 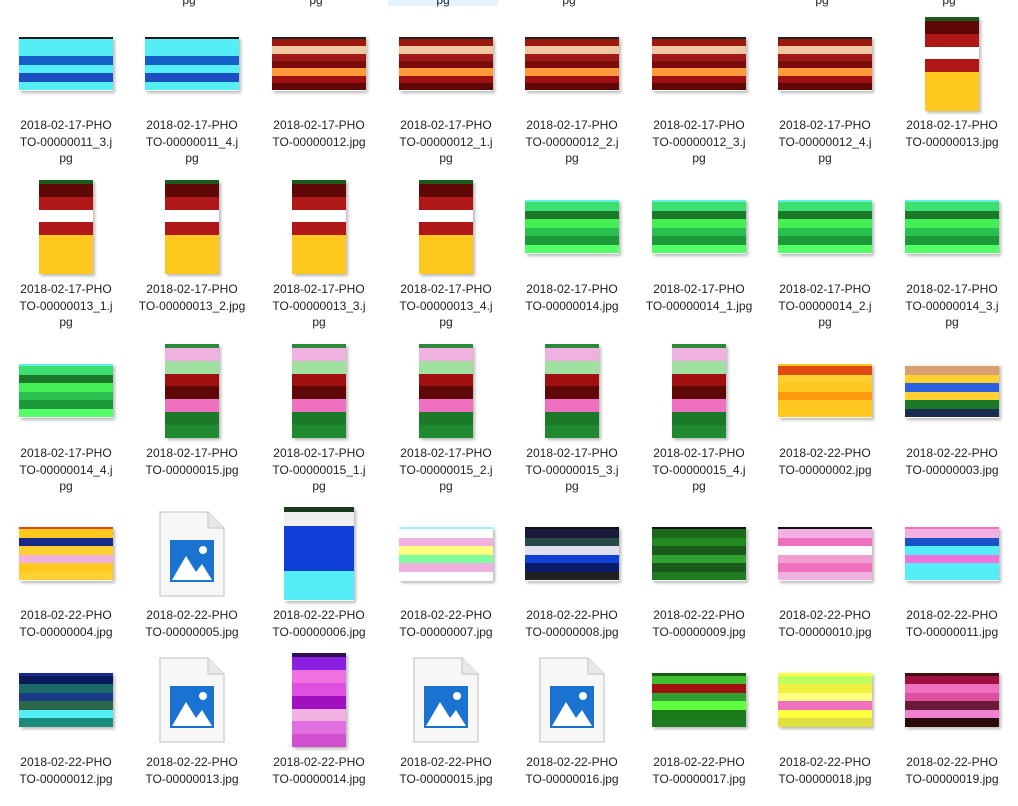 I want to click on file-item: 2018-02-17-PHO TO-00000013_4.j pg, so click(x=446, y=254).